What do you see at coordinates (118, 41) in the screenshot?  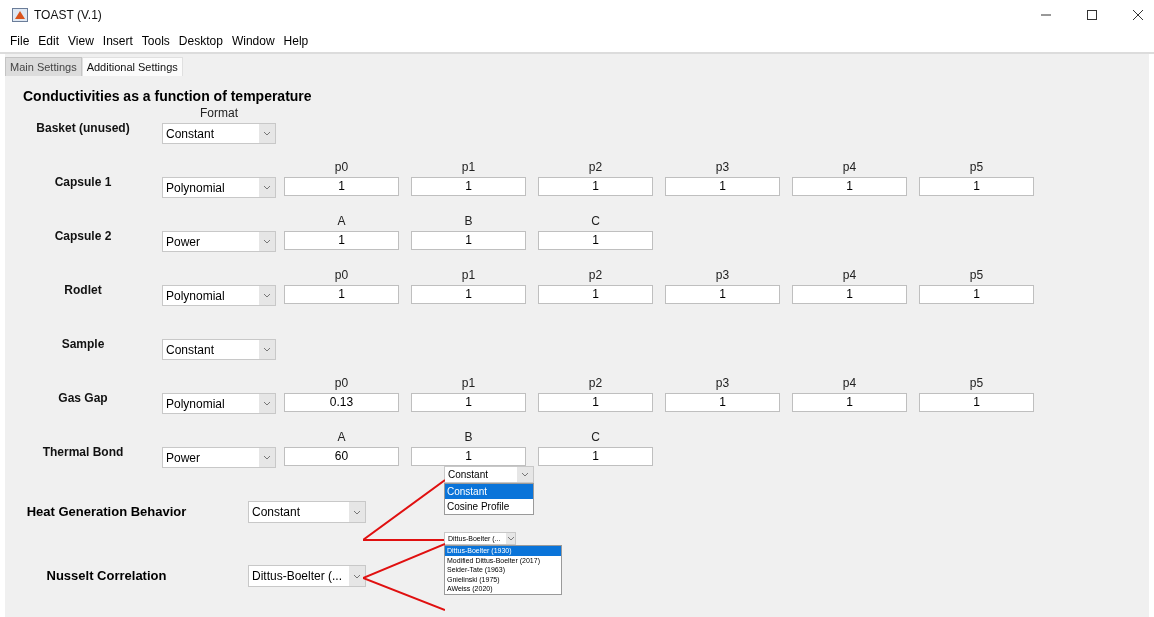 I see `menu-item: Insert` at bounding box center [118, 41].